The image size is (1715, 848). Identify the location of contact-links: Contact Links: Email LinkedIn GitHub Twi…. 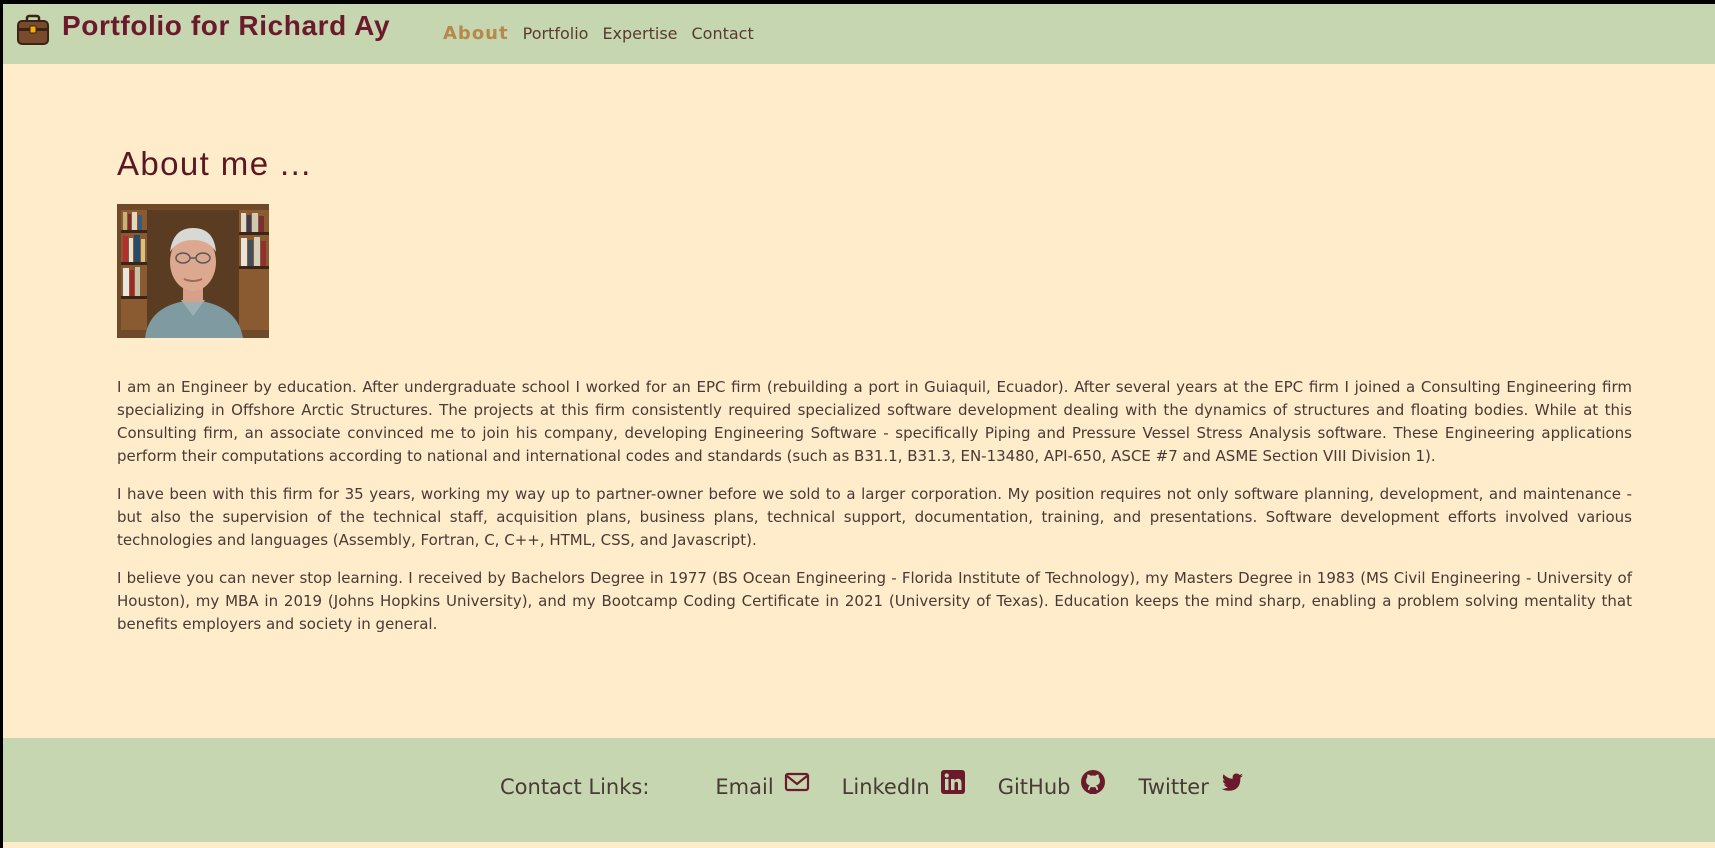
(888, 785).